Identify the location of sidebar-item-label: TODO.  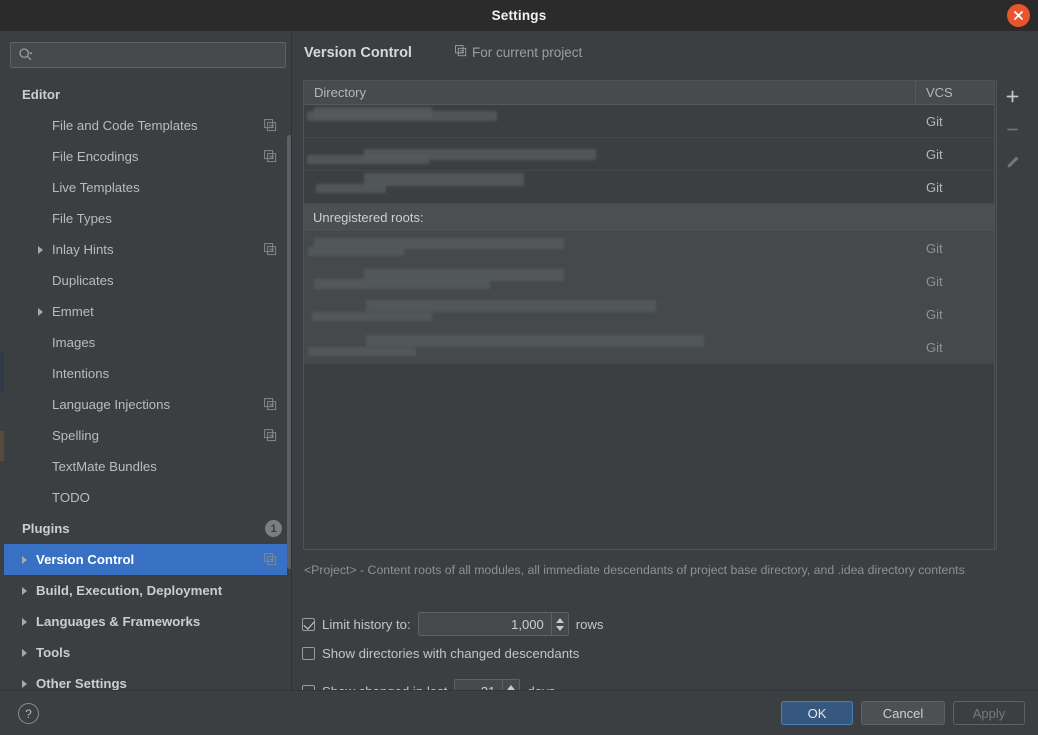
(71, 497).